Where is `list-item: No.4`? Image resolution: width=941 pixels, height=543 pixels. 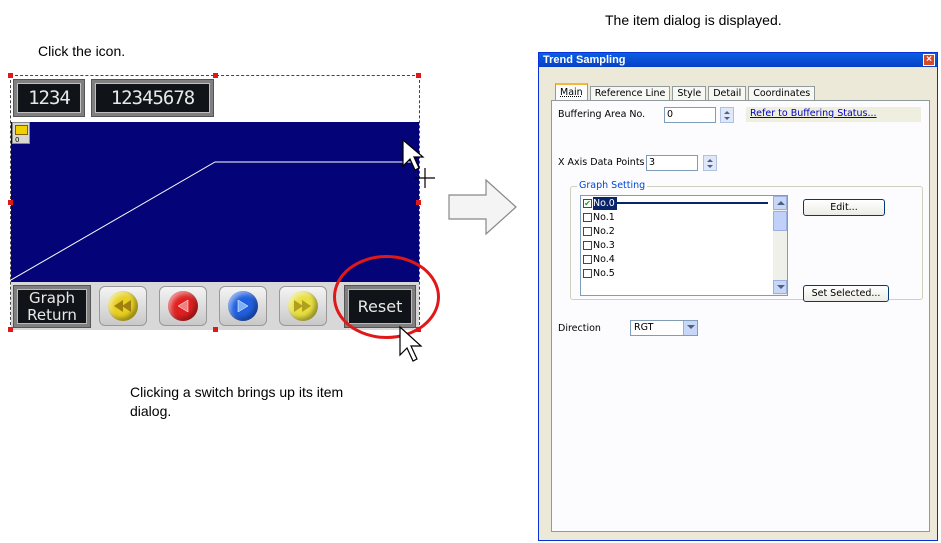 list-item: No.4 is located at coordinates (599, 259).